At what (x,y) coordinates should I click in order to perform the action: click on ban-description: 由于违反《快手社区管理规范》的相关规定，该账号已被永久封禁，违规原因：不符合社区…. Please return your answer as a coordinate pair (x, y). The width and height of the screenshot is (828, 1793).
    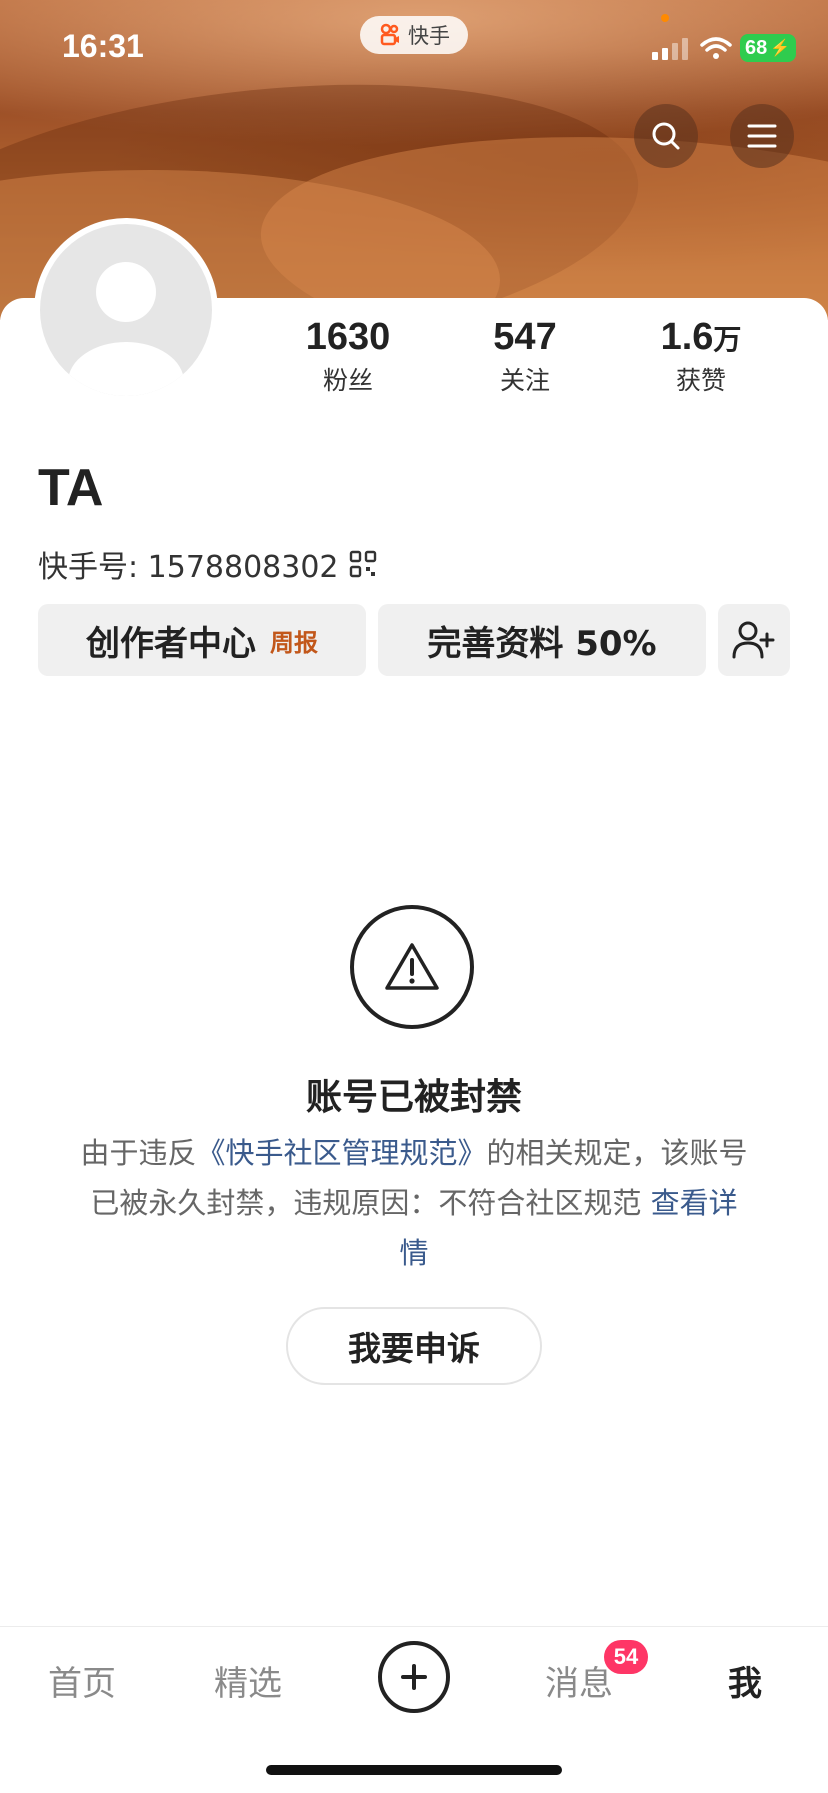
    Looking at the image, I should click on (414, 1203).